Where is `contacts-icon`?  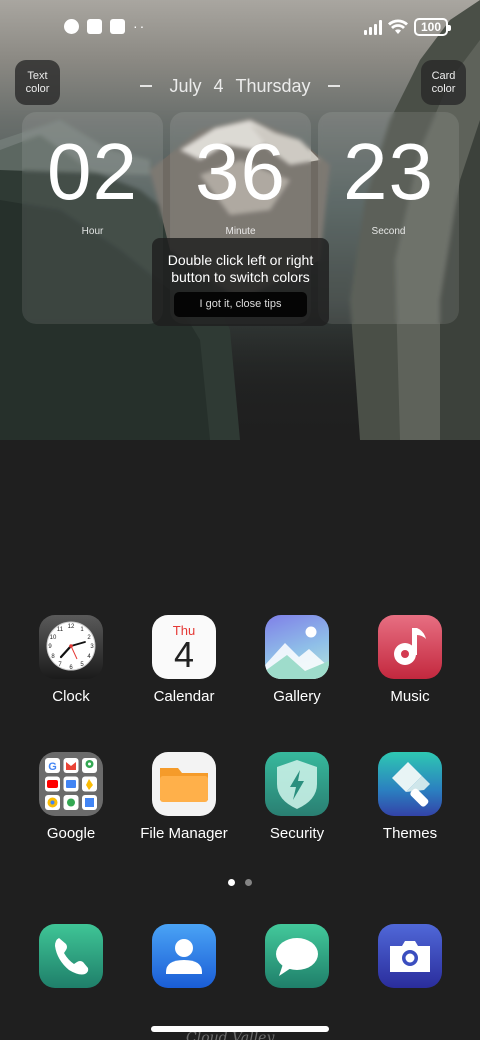
contacts-icon is located at coordinates (184, 956).